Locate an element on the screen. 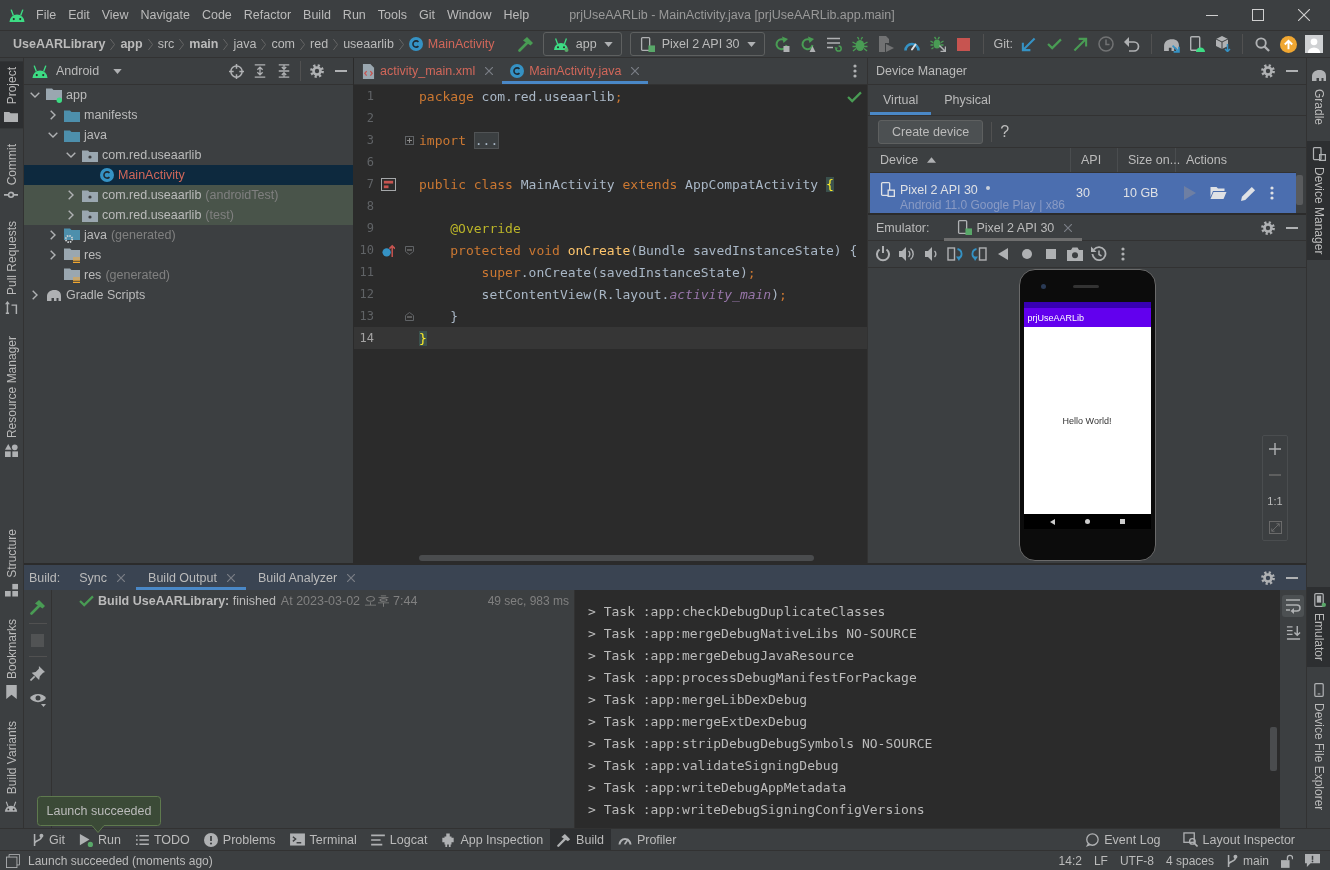 This screenshot has width=1330, height=870. breadcrumb-item: red is located at coordinates (319, 44).